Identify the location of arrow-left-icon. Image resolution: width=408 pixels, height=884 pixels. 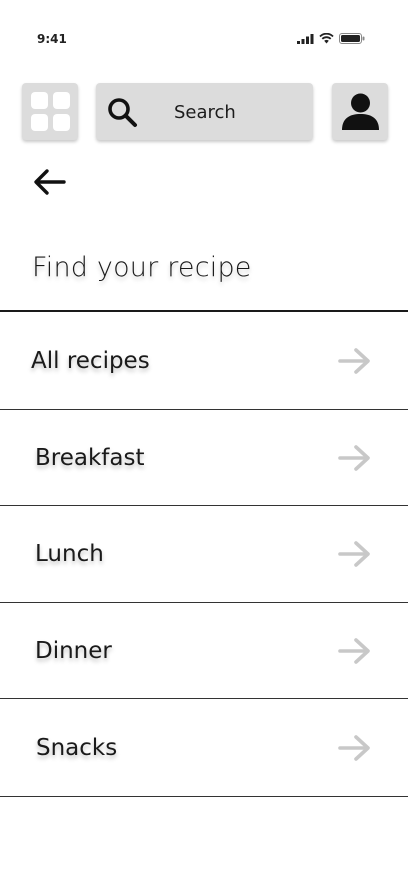
(49, 184).